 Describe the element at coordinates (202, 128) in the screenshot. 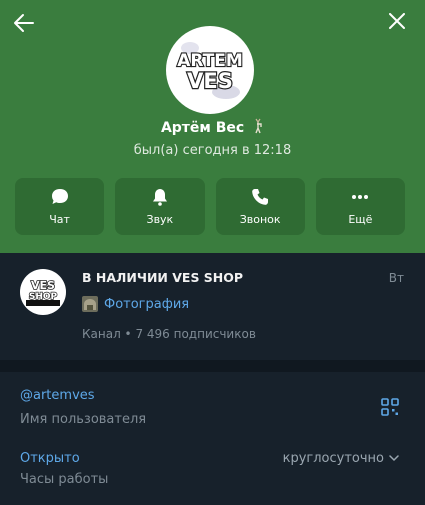

I see `profile-name-text: Артём Вес` at that location.